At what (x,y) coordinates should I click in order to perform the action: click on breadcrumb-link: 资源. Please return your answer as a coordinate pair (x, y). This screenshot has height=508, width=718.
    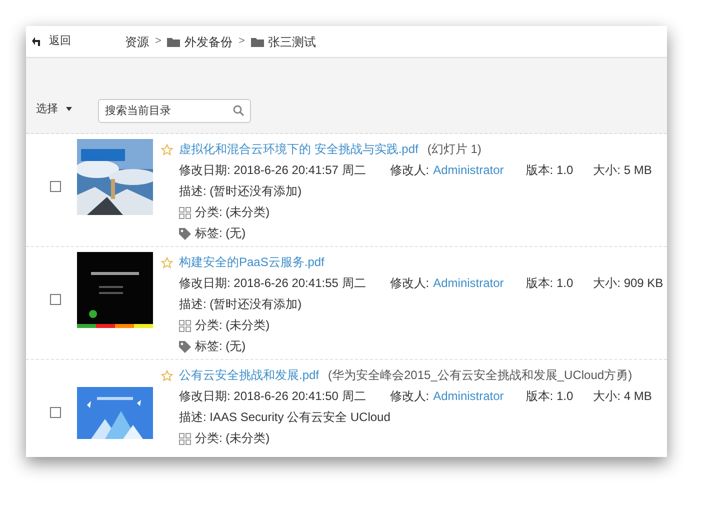
    Looking at the image, I should click on (137, 41).